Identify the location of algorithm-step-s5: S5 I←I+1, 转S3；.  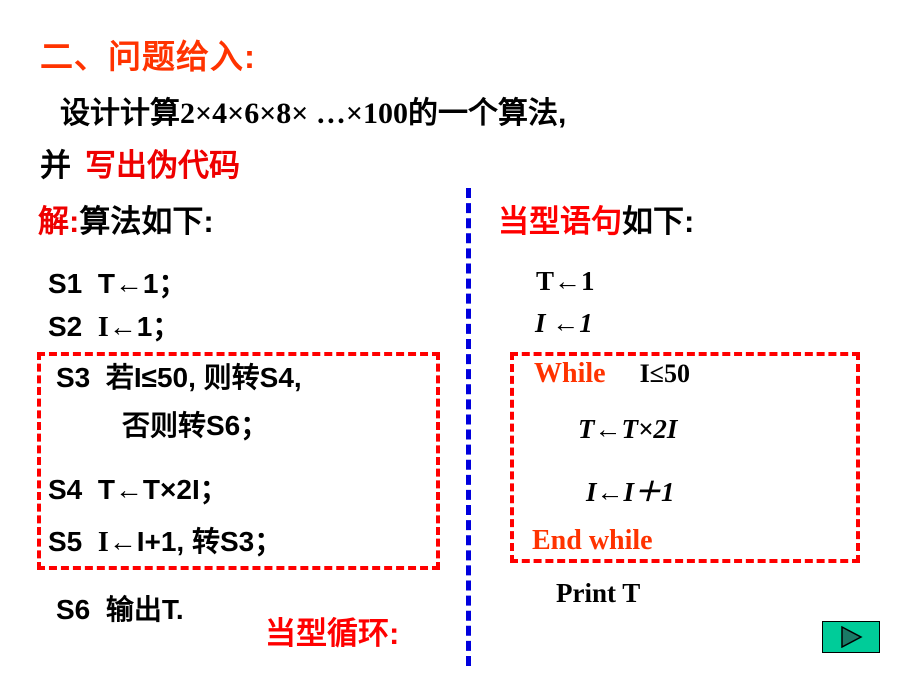
(165, 540).